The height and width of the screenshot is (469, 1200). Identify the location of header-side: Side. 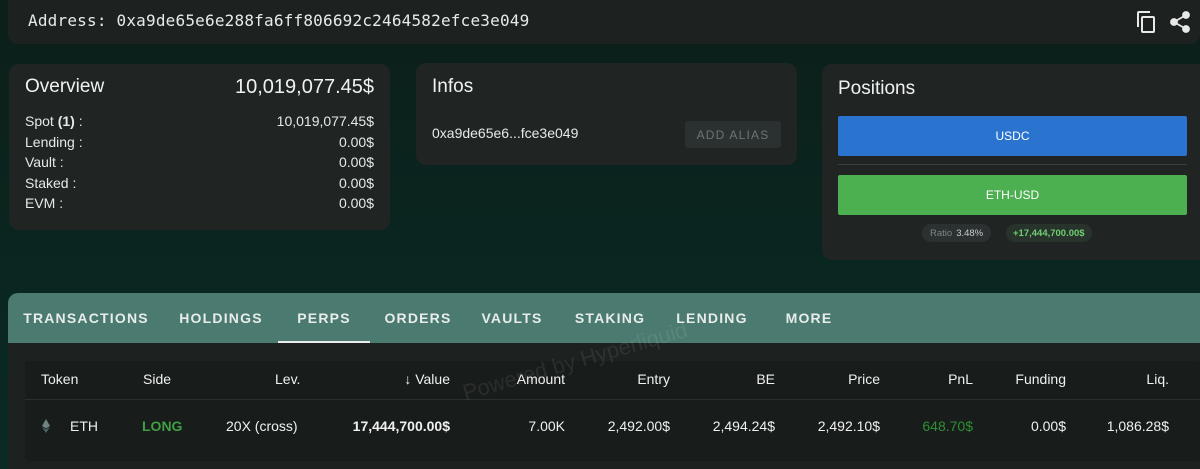
(157, 379).